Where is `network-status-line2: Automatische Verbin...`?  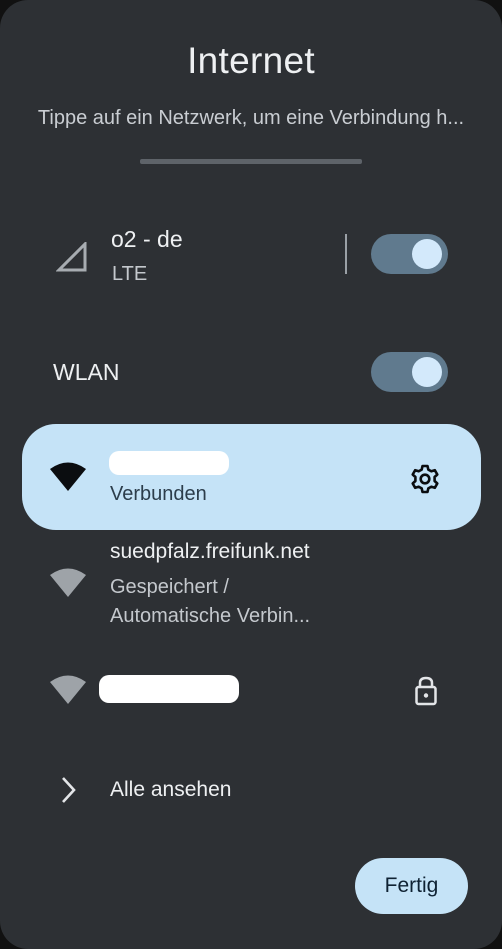
network-status-line2: Automatische Verbin... is located at coordinates (210, 616).